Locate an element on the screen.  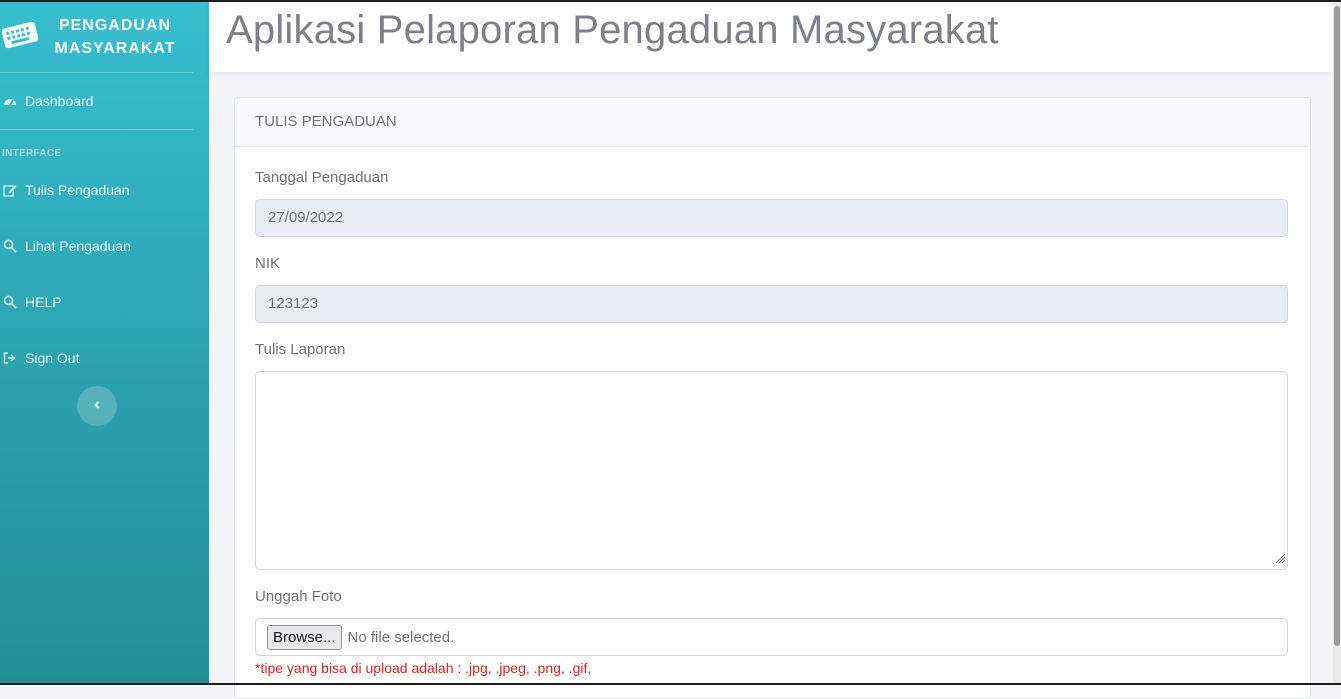
card-title: TULIS PENGADUAN is located at coordinates (326, 121).